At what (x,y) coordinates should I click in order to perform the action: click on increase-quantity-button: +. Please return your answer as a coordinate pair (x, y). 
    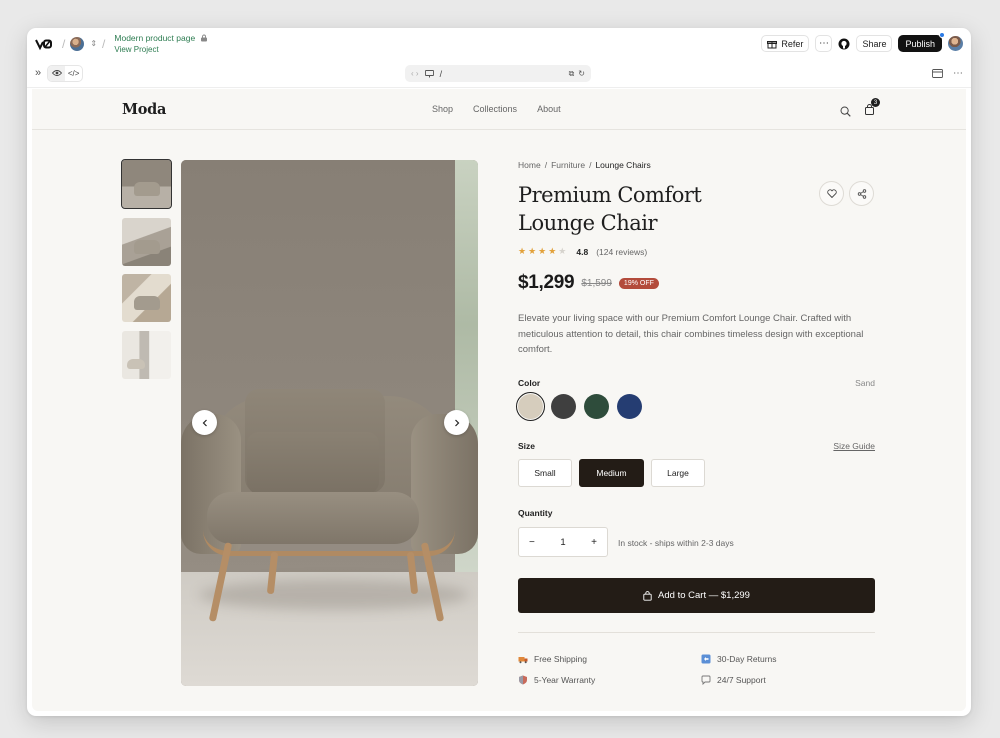
    Looking at the image, I should click on (594, 542).